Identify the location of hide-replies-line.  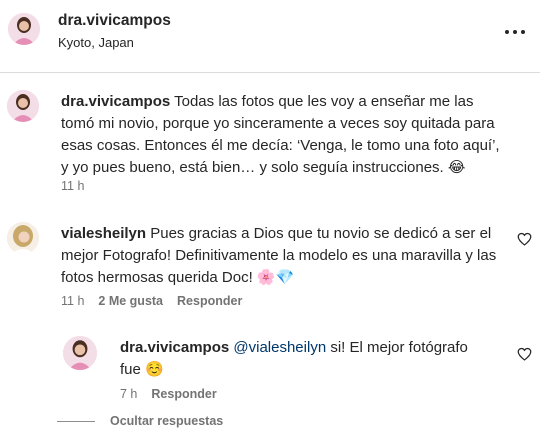
(76, 421).